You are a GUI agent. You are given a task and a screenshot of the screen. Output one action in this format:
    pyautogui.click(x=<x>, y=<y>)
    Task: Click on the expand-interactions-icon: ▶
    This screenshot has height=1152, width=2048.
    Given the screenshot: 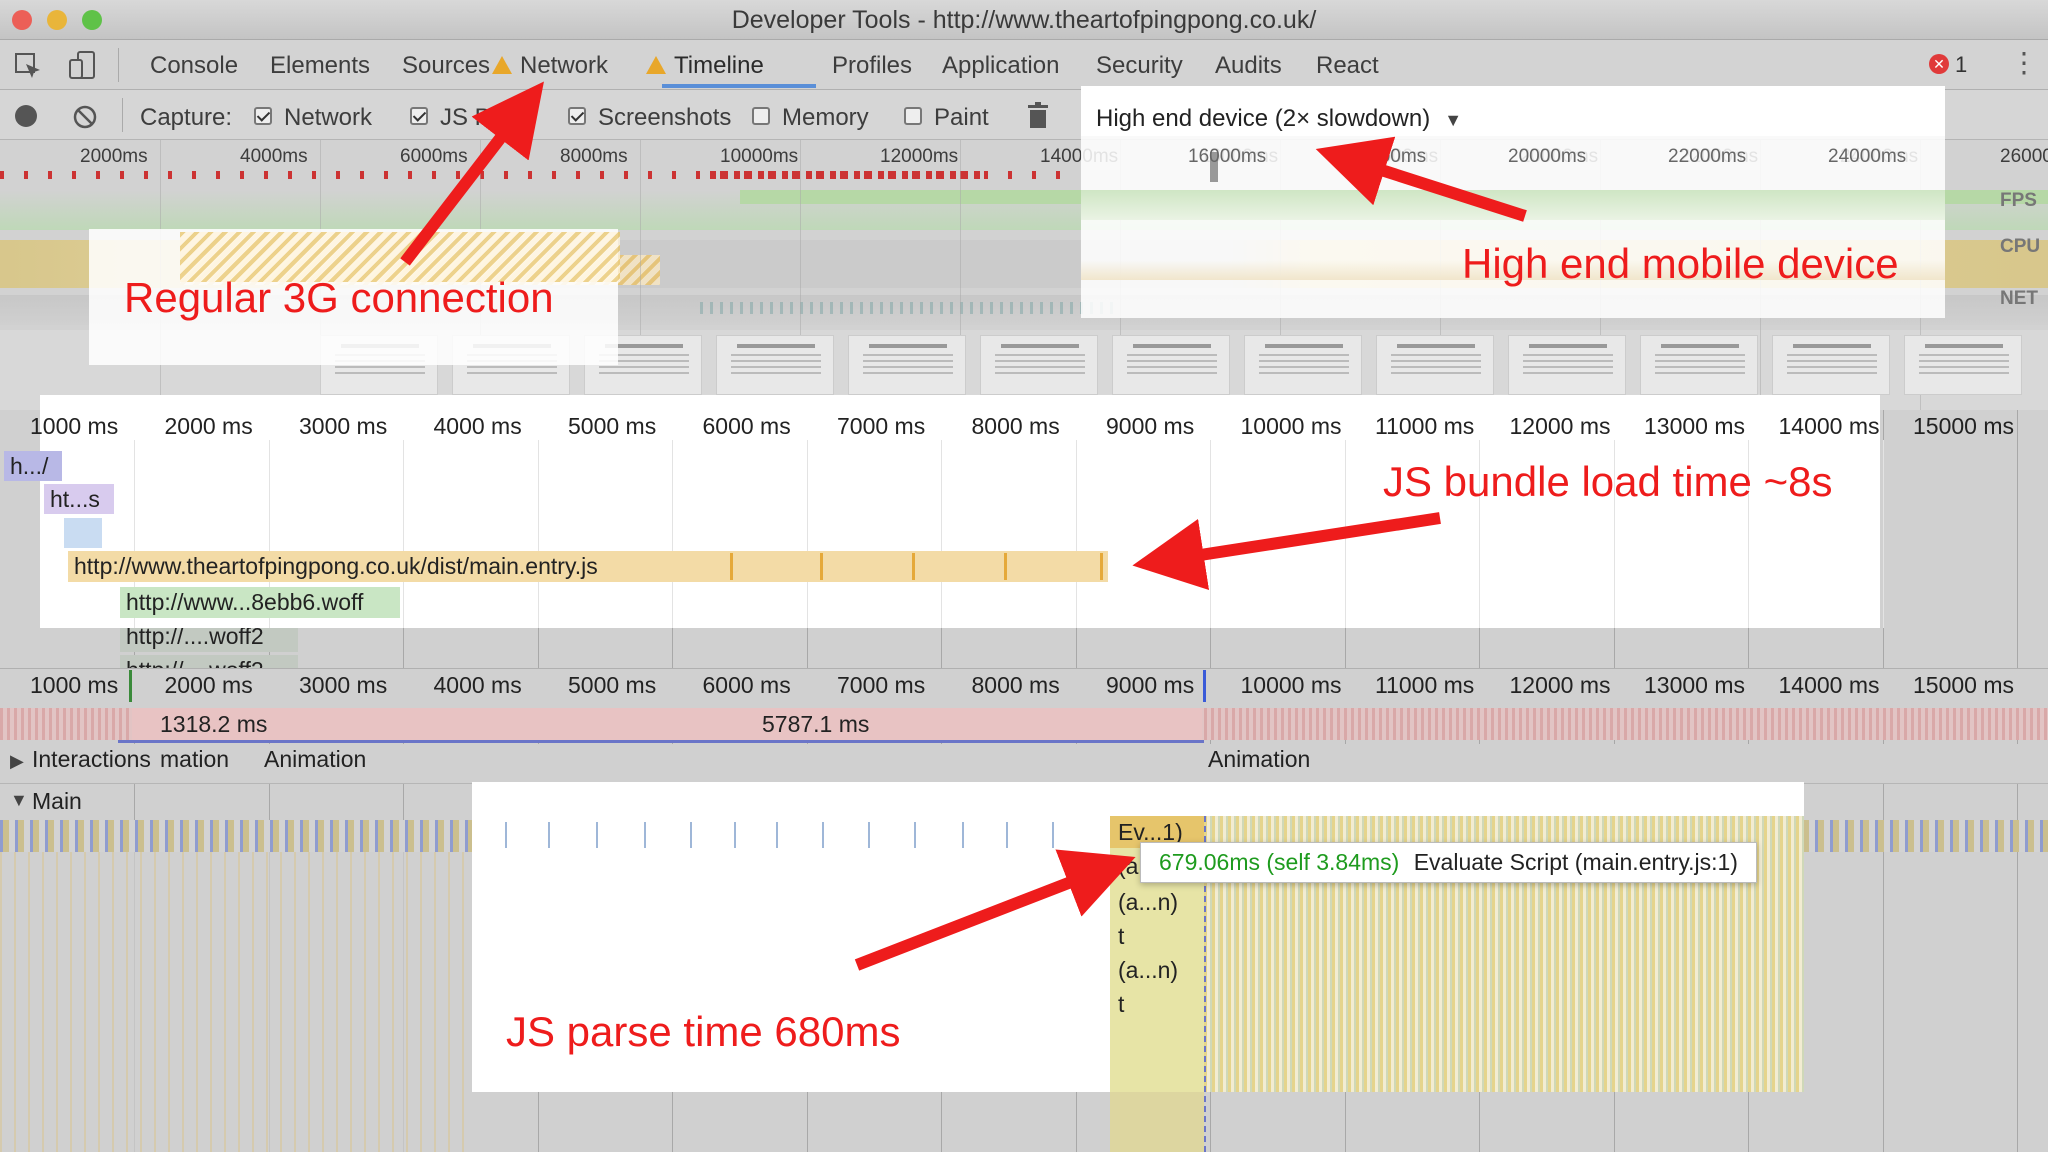 What is the action you would take?
    pyautogui.click(x=17, y=761)
    